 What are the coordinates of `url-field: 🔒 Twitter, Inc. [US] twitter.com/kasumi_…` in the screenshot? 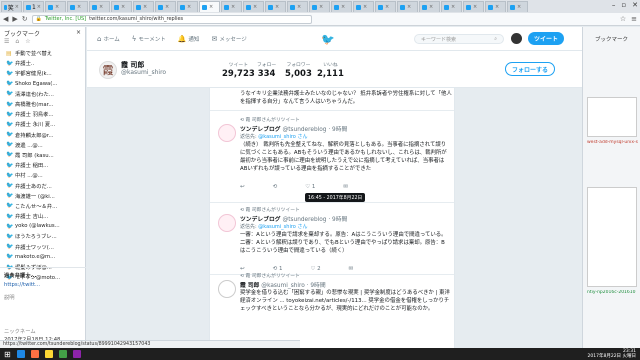 It's located at (171, 19).